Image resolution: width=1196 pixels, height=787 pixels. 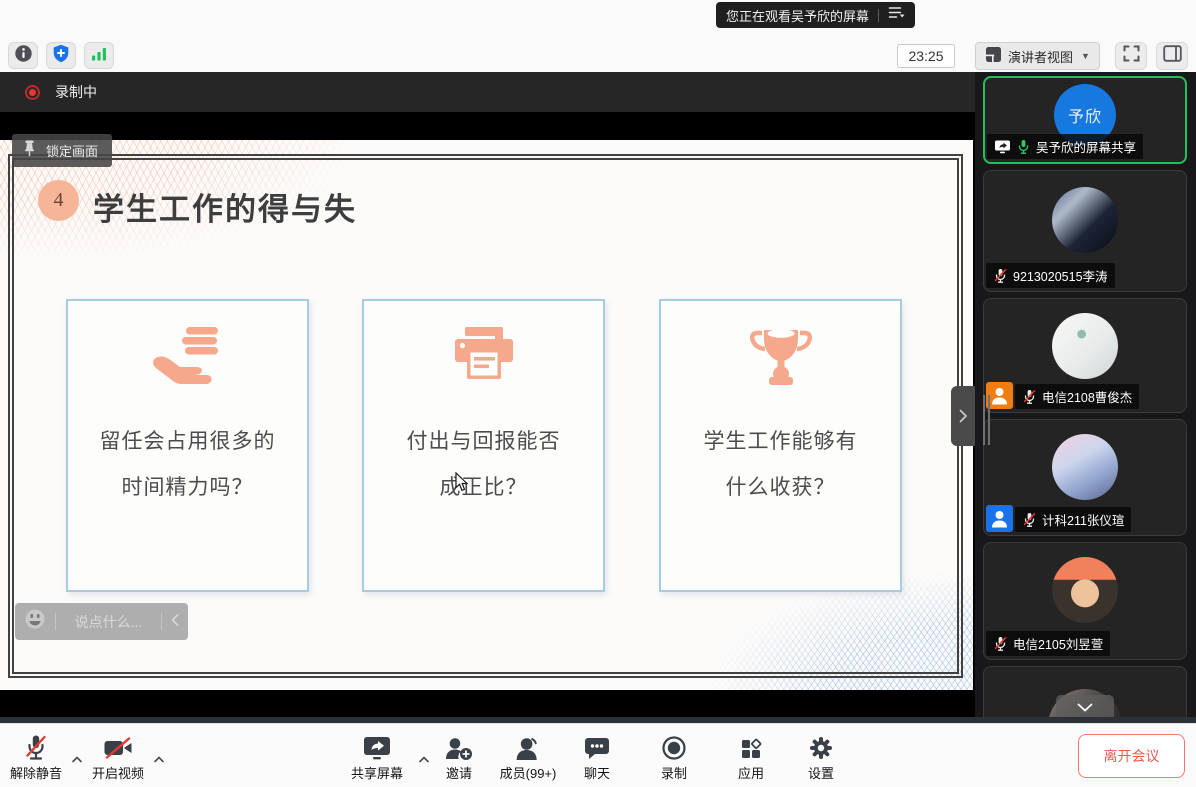 I want to click on side-panel-icon, so click(x=1172, y=56).